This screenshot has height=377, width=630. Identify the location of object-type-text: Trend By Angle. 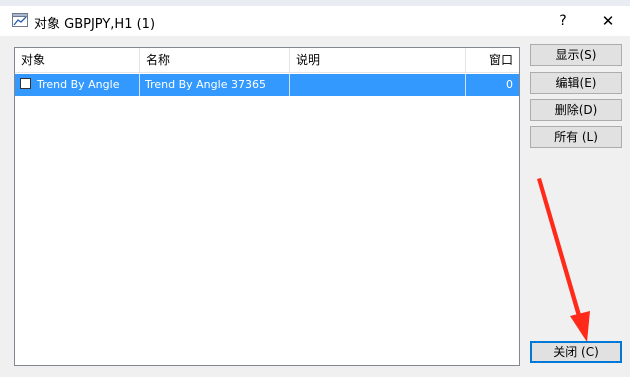
(78, 84).